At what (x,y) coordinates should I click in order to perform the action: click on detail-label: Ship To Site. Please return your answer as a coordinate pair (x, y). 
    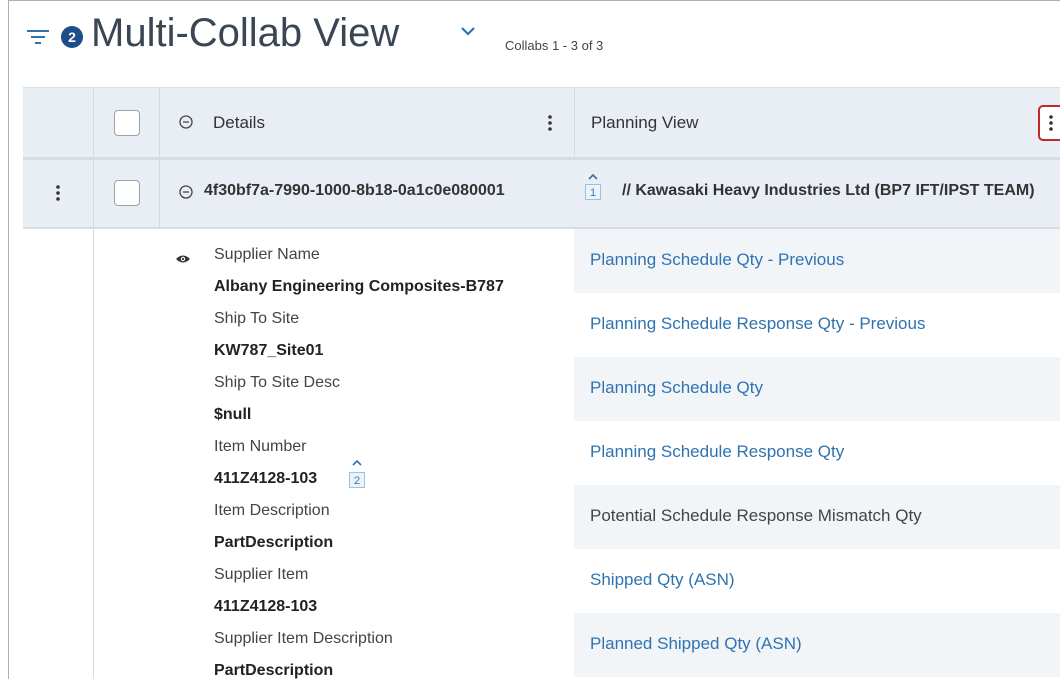
    Looking at the image, I should click on (257, 318).